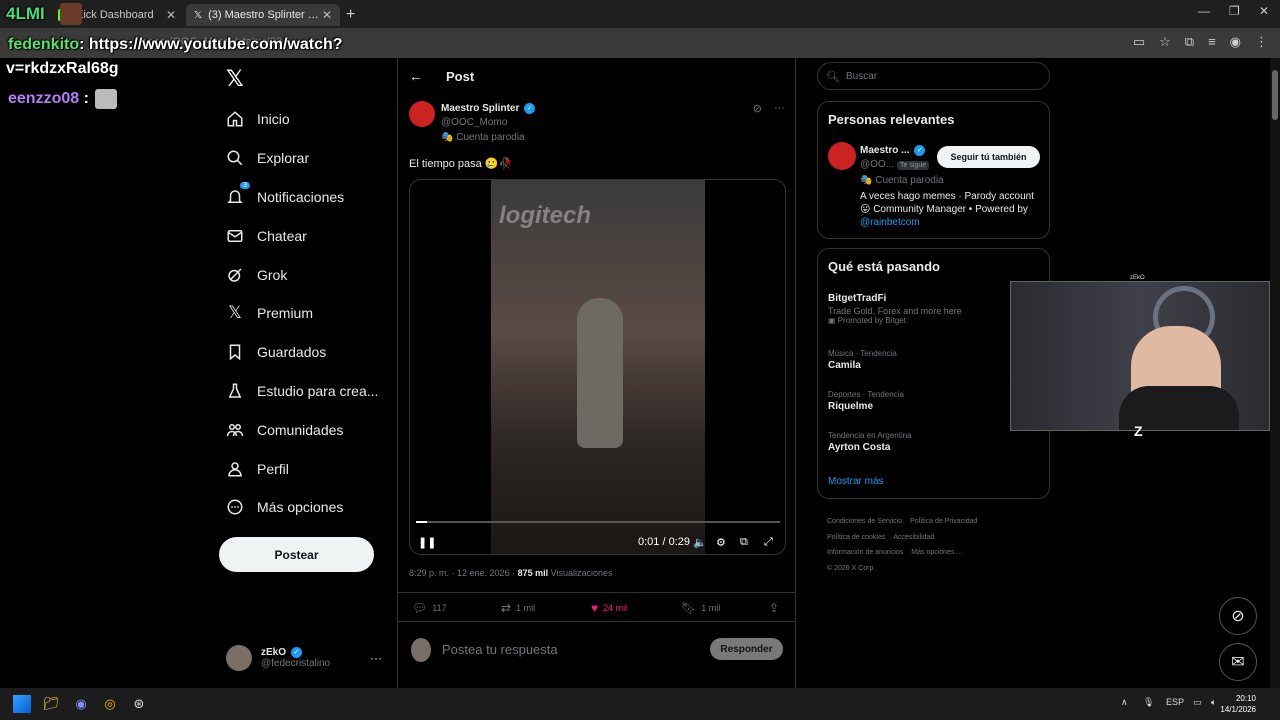 This screenshot has width=1280, height=720. Describe the element at coordinates (890, 222) in the screenshot. I see `bio-link: @rainbetcom` at that location.